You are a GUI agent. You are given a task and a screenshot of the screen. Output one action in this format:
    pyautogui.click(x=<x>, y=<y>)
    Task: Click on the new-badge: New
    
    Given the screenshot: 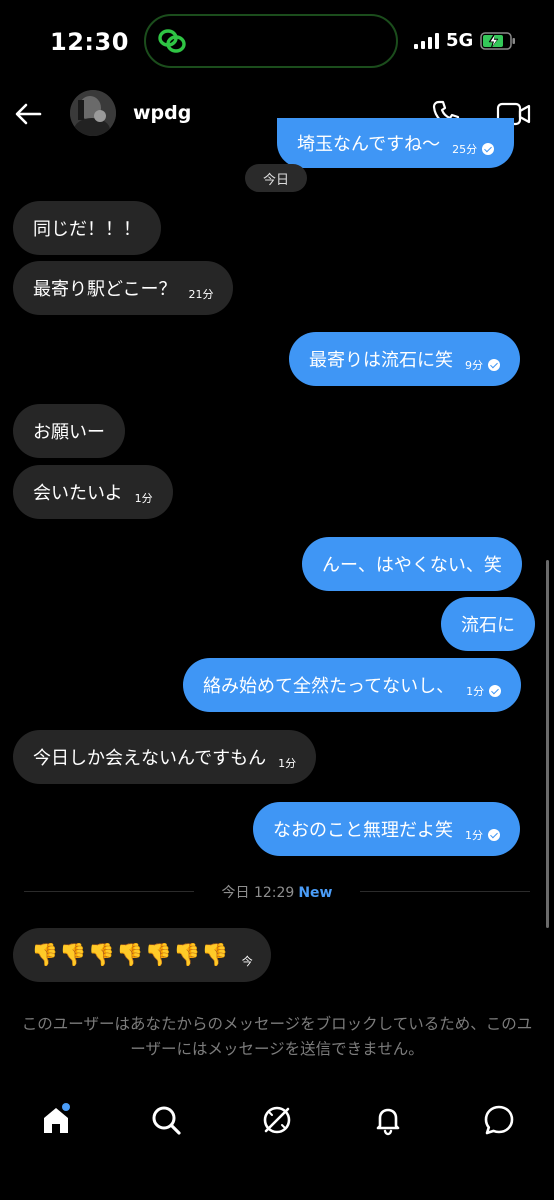 What is the action you would take?
    pyautogui.click(x=315, y=893)
    